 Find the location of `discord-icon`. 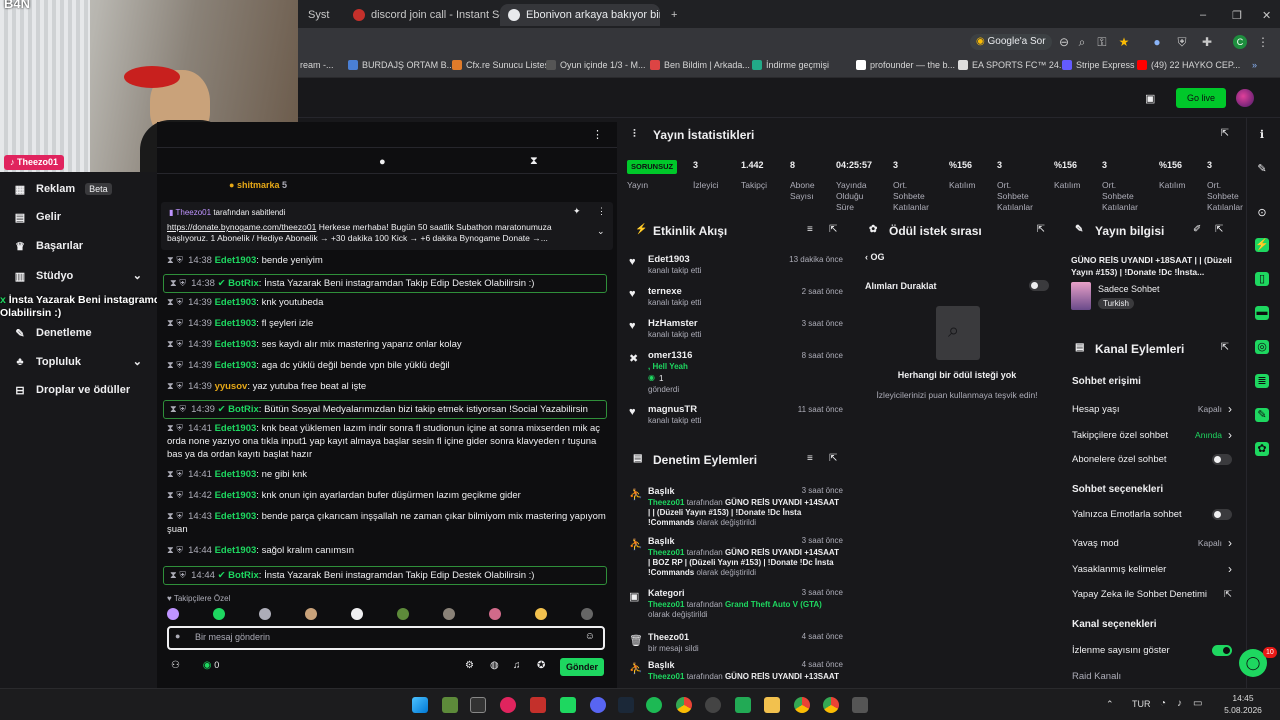

discord-icon is located at coordinates (598, 705).